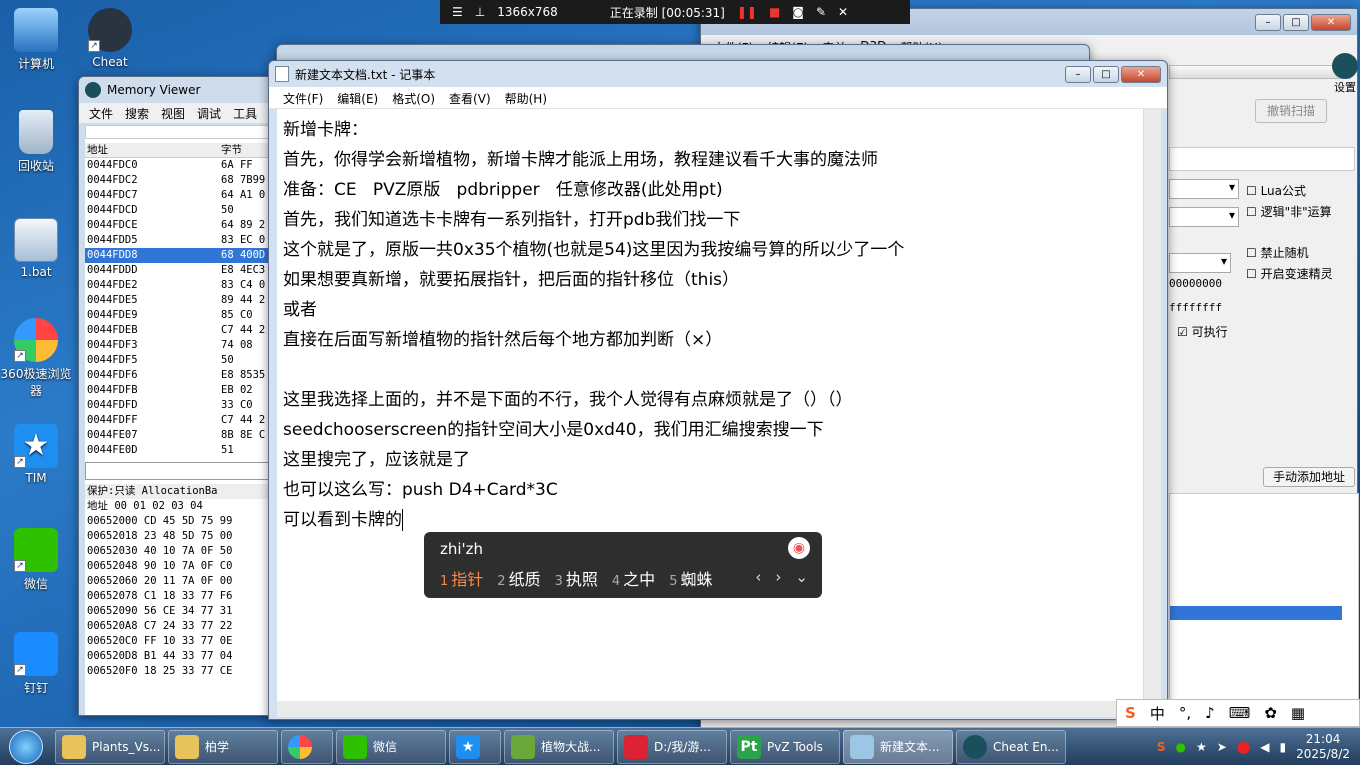 The image size is (1360, 765). What do you see at coordinates (799, 548) in the screenshot?
I see `sogou-logo-icon: ◉` at bounding box center [799, 548].